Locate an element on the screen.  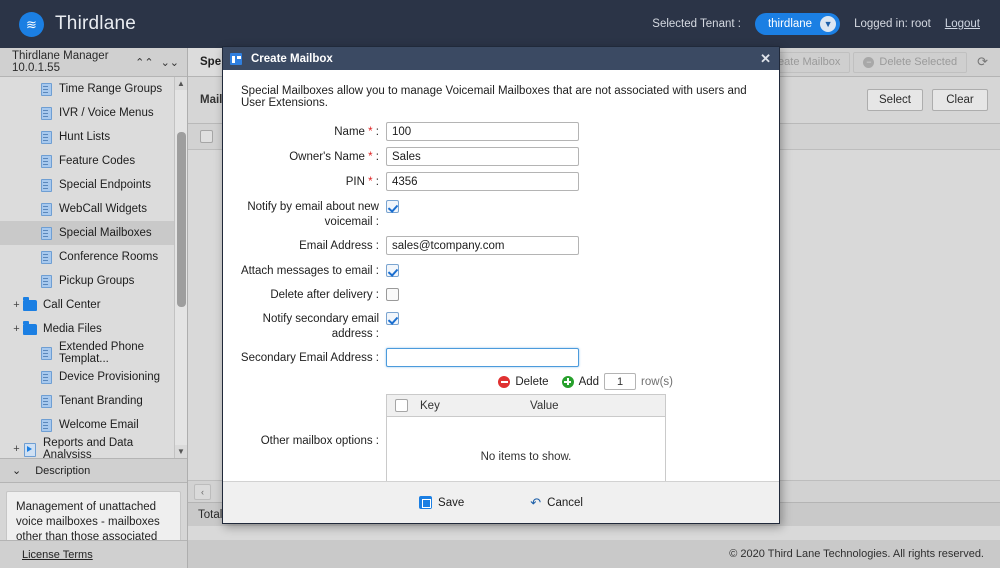
form-row-secondary-email-address: Secondary Email Address : is located at coordinates (501, 357).